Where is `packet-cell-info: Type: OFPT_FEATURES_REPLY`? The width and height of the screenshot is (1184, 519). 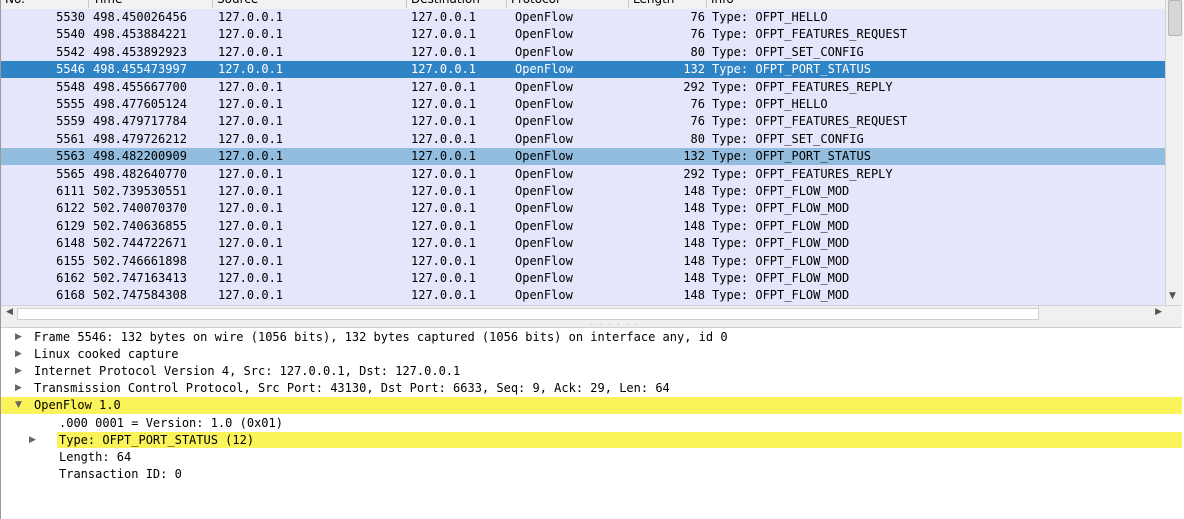 packet-cell-info: Type: OFPT_FEATURES_REPLY is located at coordinates (802, 173).